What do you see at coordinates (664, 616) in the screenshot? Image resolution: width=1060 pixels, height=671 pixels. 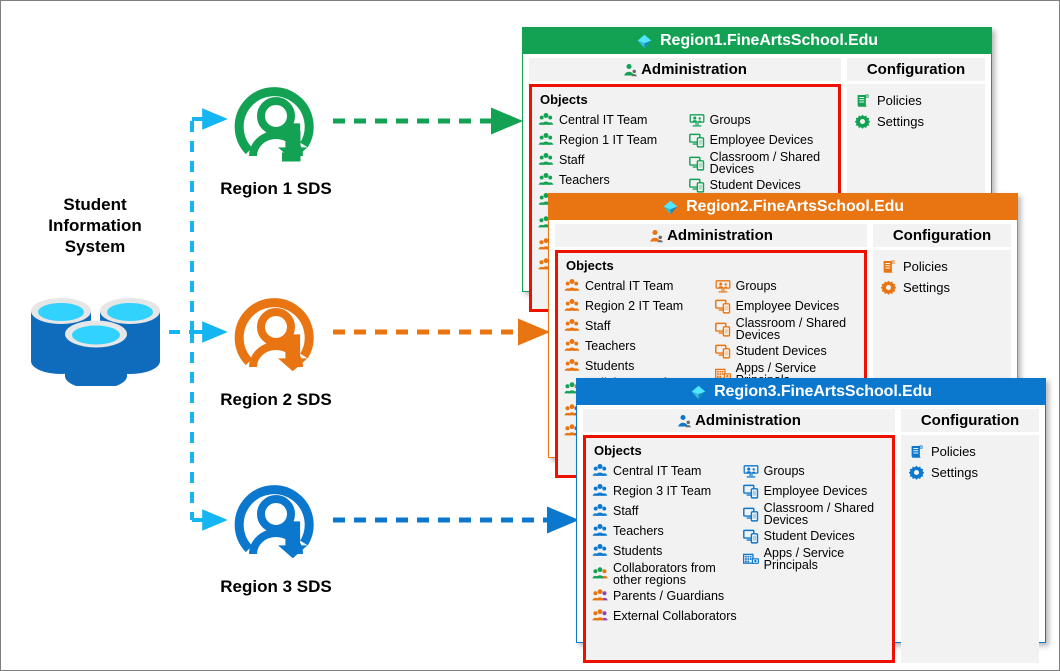 I see `object-list-item: External Collaborators` at bounding box center [664, 616].